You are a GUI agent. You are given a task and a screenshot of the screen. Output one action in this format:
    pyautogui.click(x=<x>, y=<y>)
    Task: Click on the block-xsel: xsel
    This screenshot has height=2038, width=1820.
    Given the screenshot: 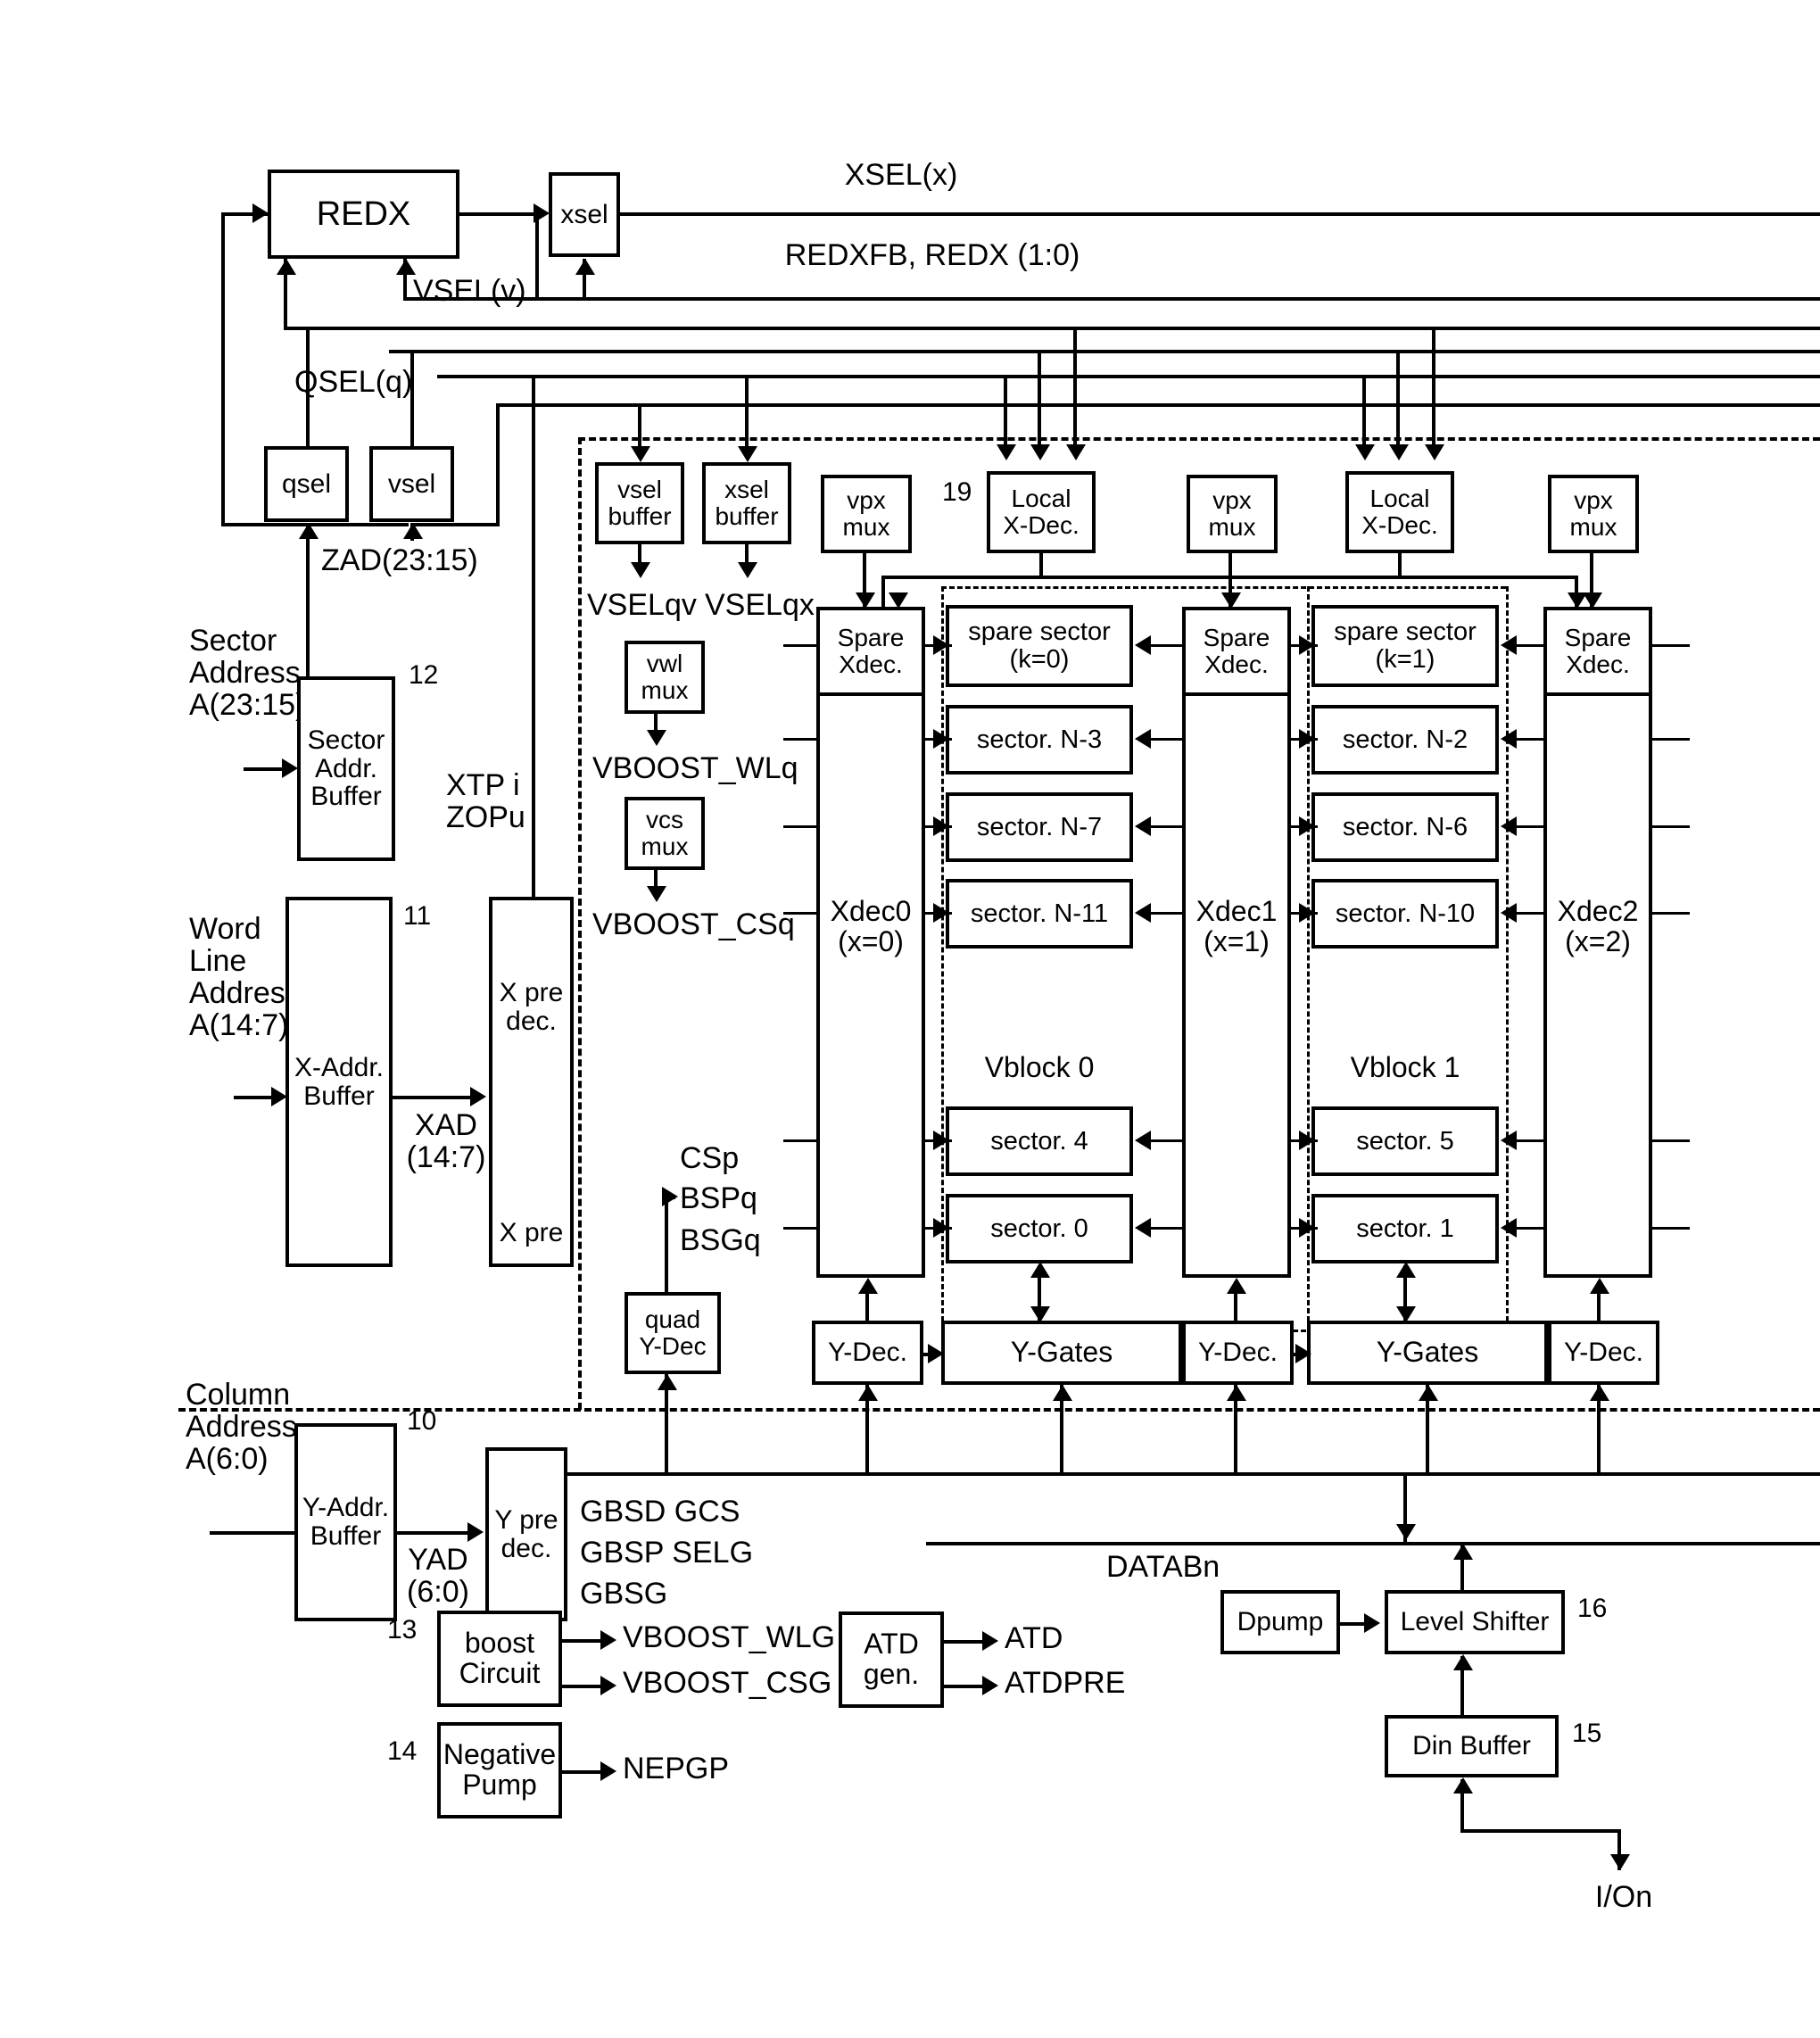 What is the action you would take?
    pyautogui.click(x=585, y=214)
    